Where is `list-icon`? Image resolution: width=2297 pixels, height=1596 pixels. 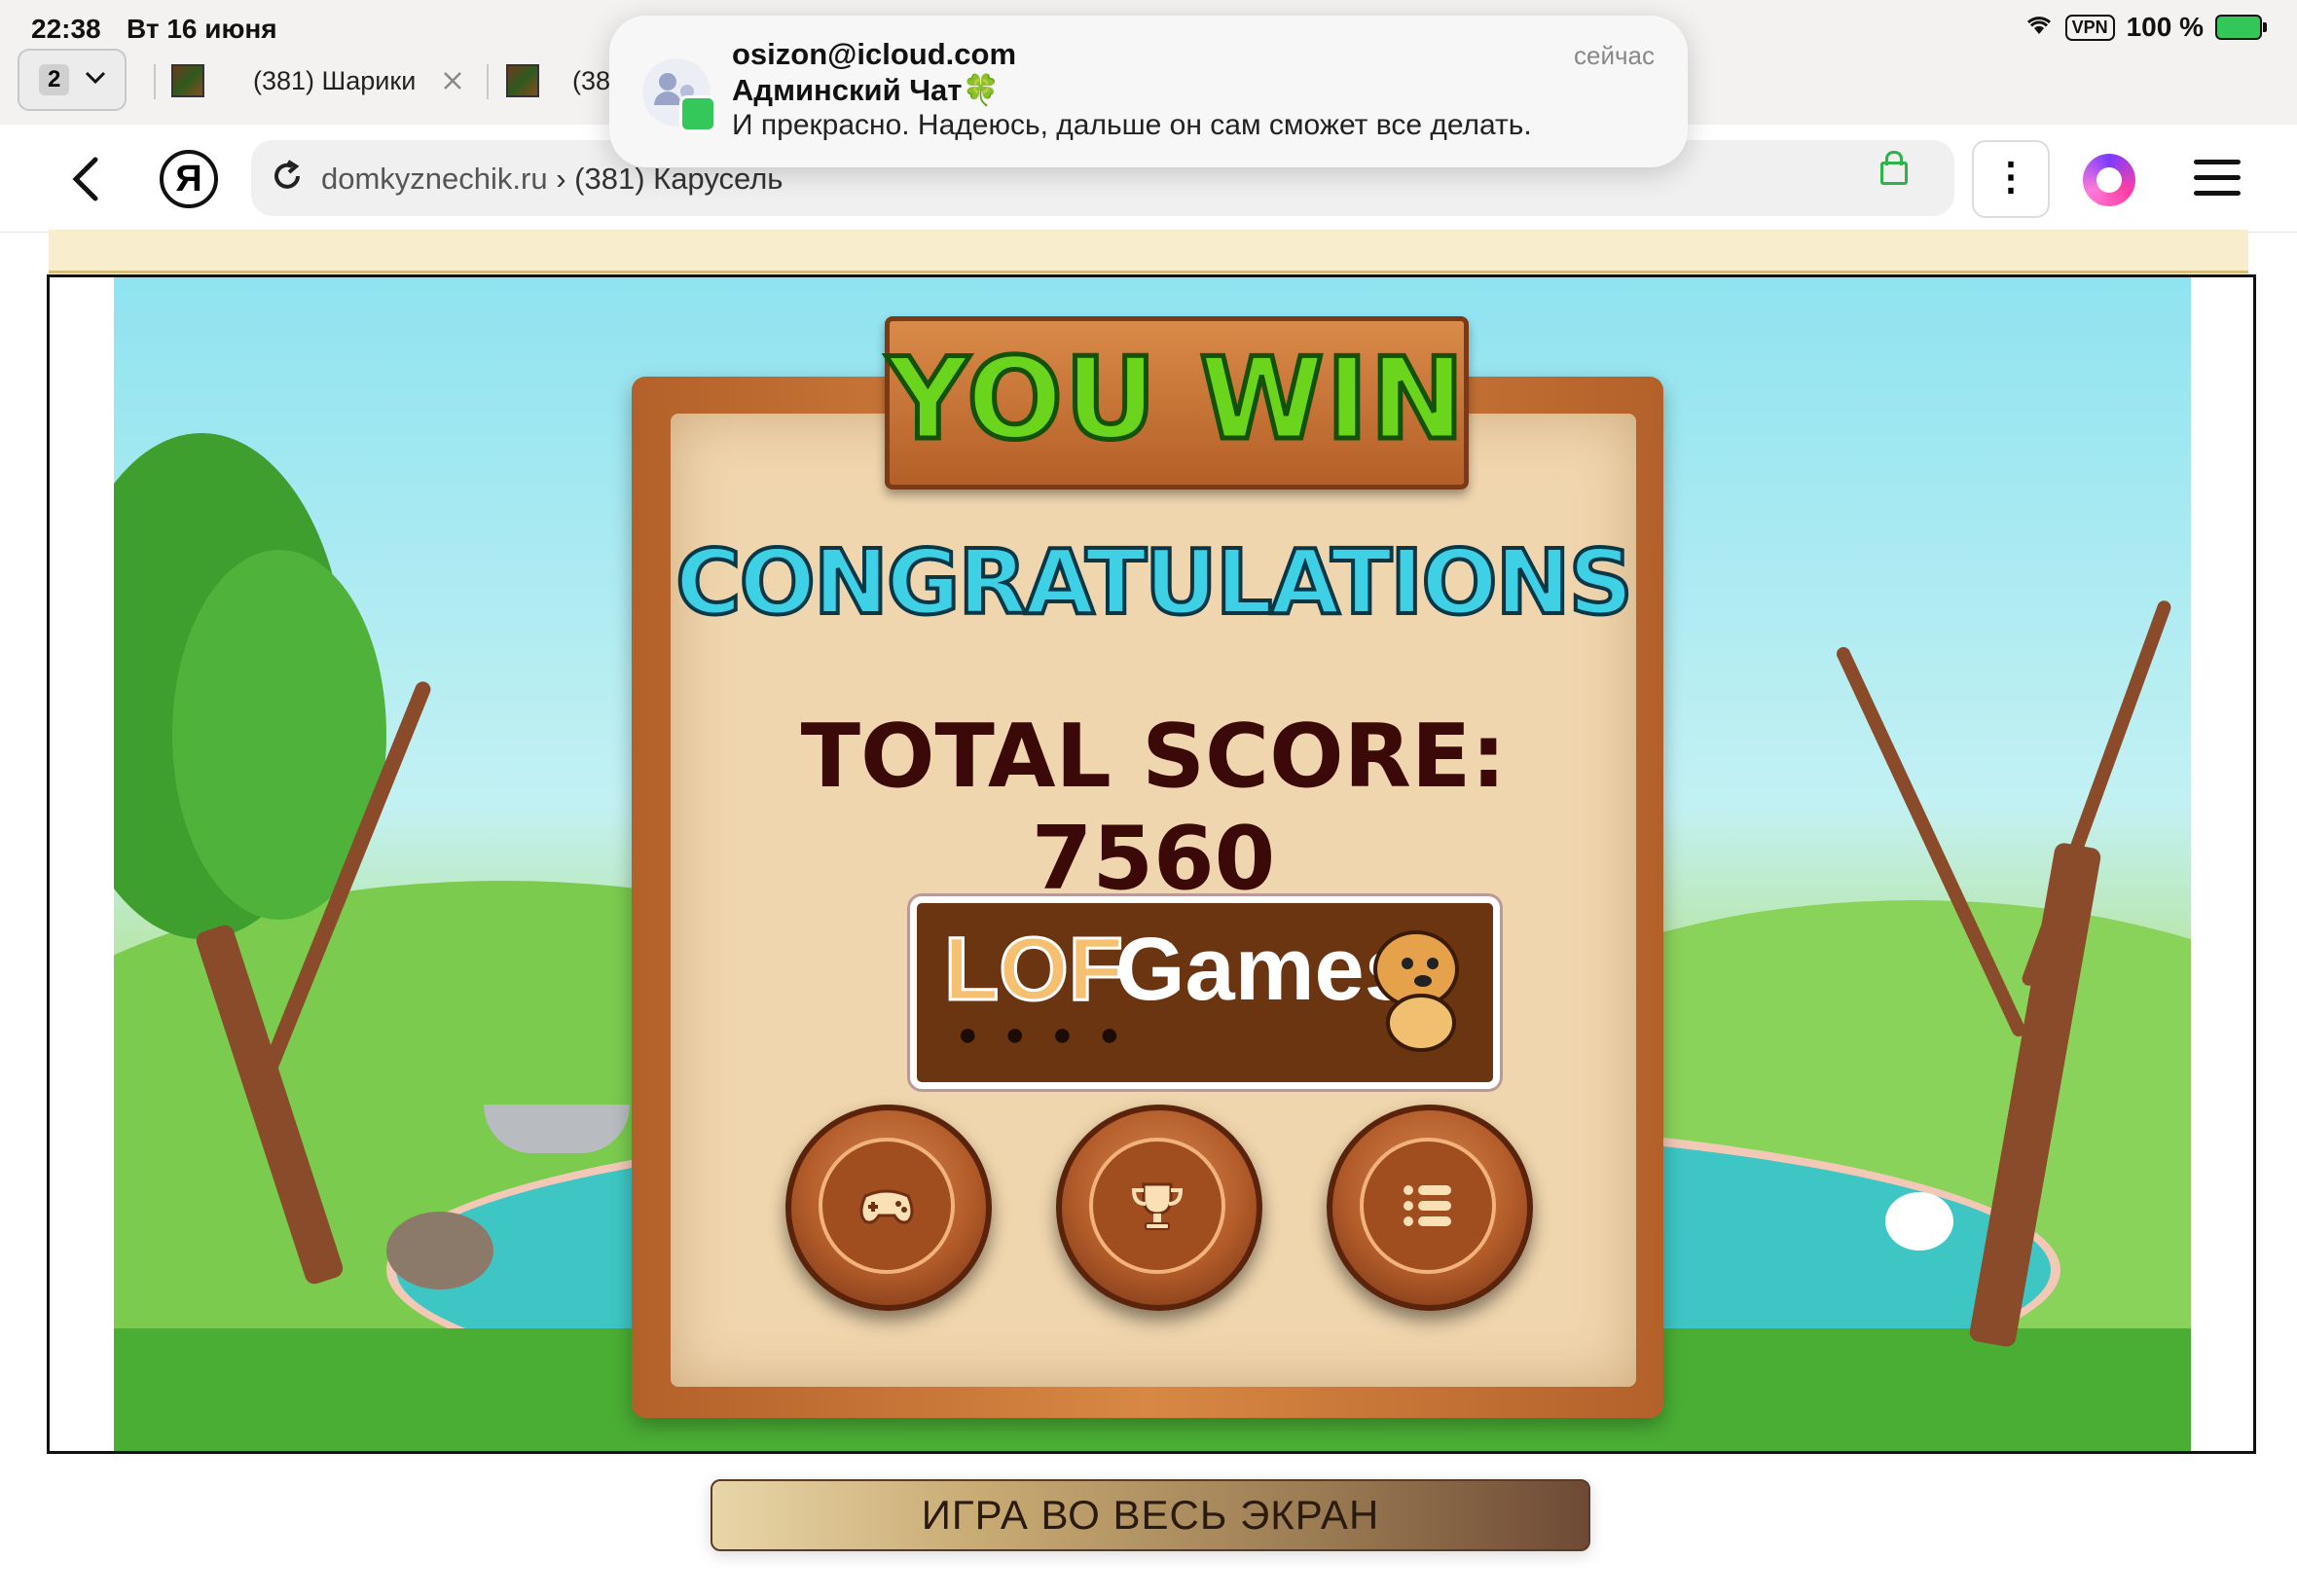
list-icon is located at coordinates (1427, 1205).